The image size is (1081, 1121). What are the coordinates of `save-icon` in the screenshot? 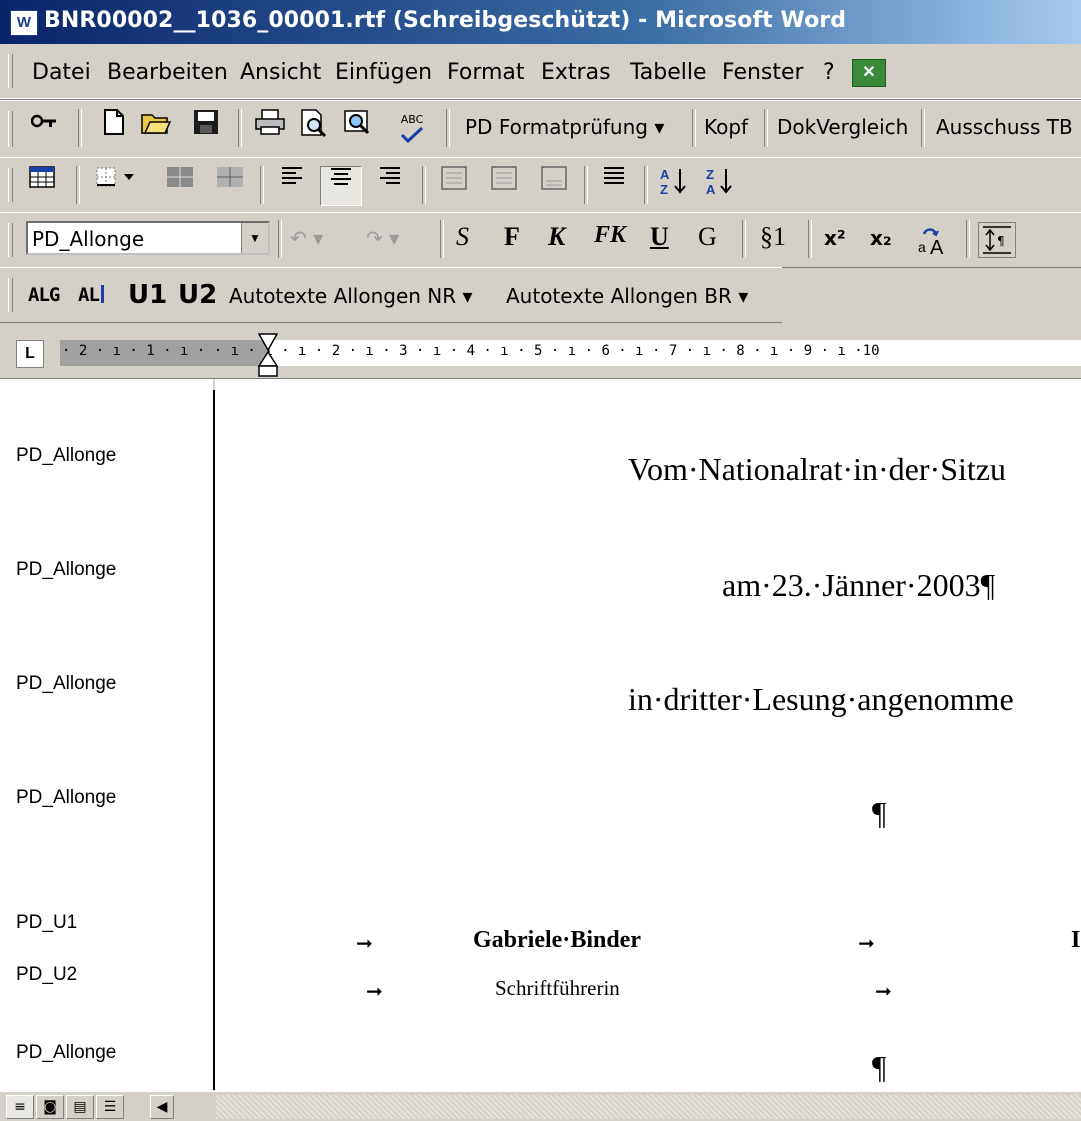 It's located at (206, 128).